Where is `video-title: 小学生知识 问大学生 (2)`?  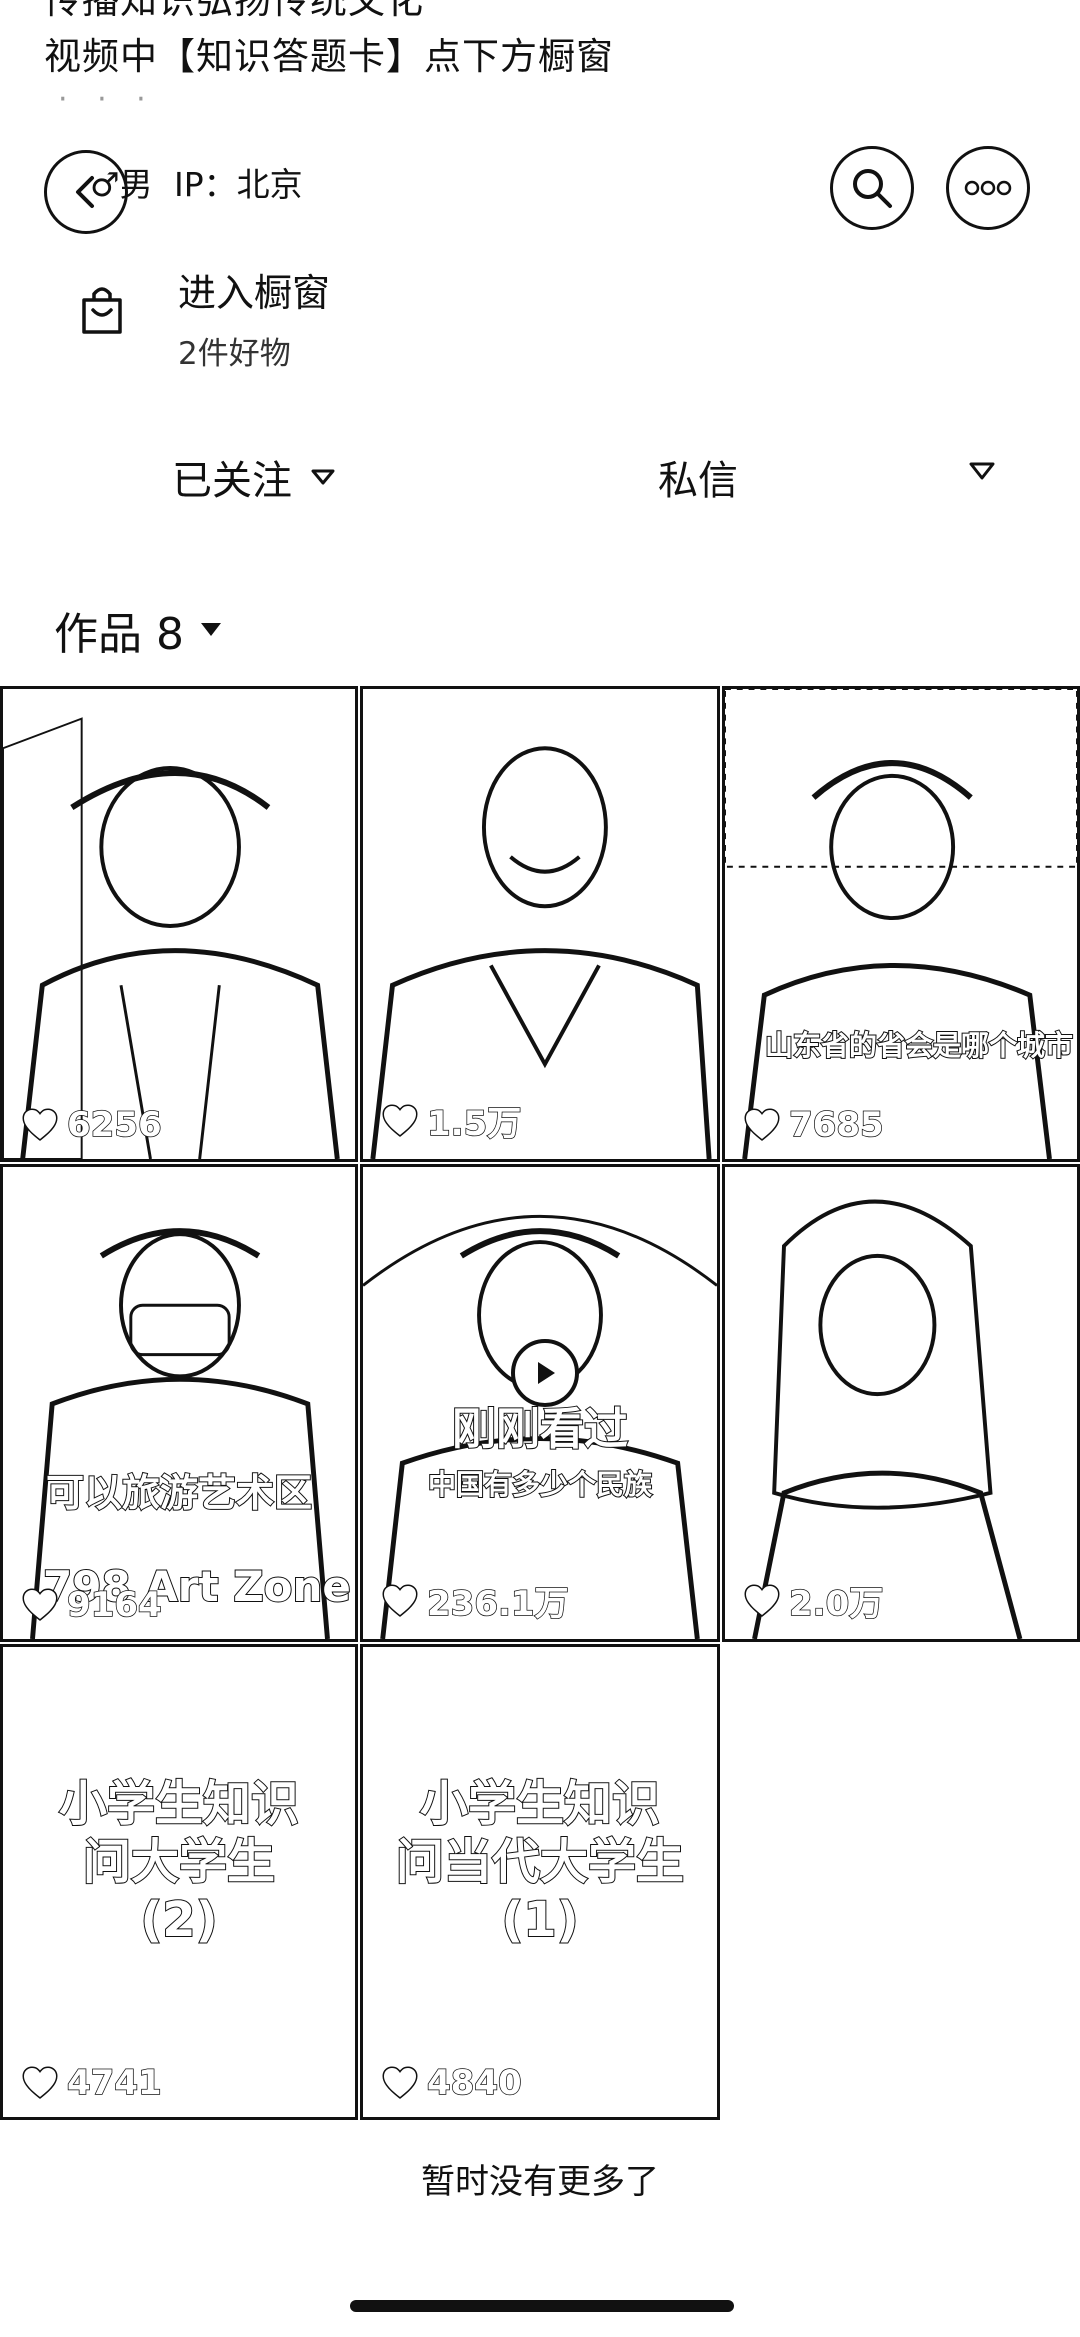
video-title: 小学生知识 问大学生 (2) is located at coordinates (179, 1862).